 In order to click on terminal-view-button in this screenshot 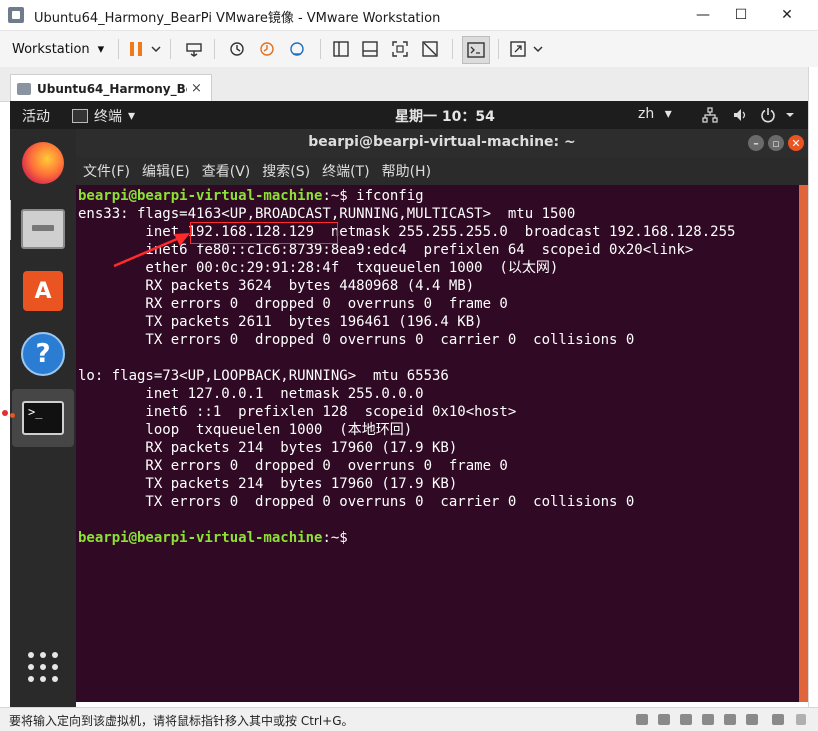, I will do `click(476, 50)`.